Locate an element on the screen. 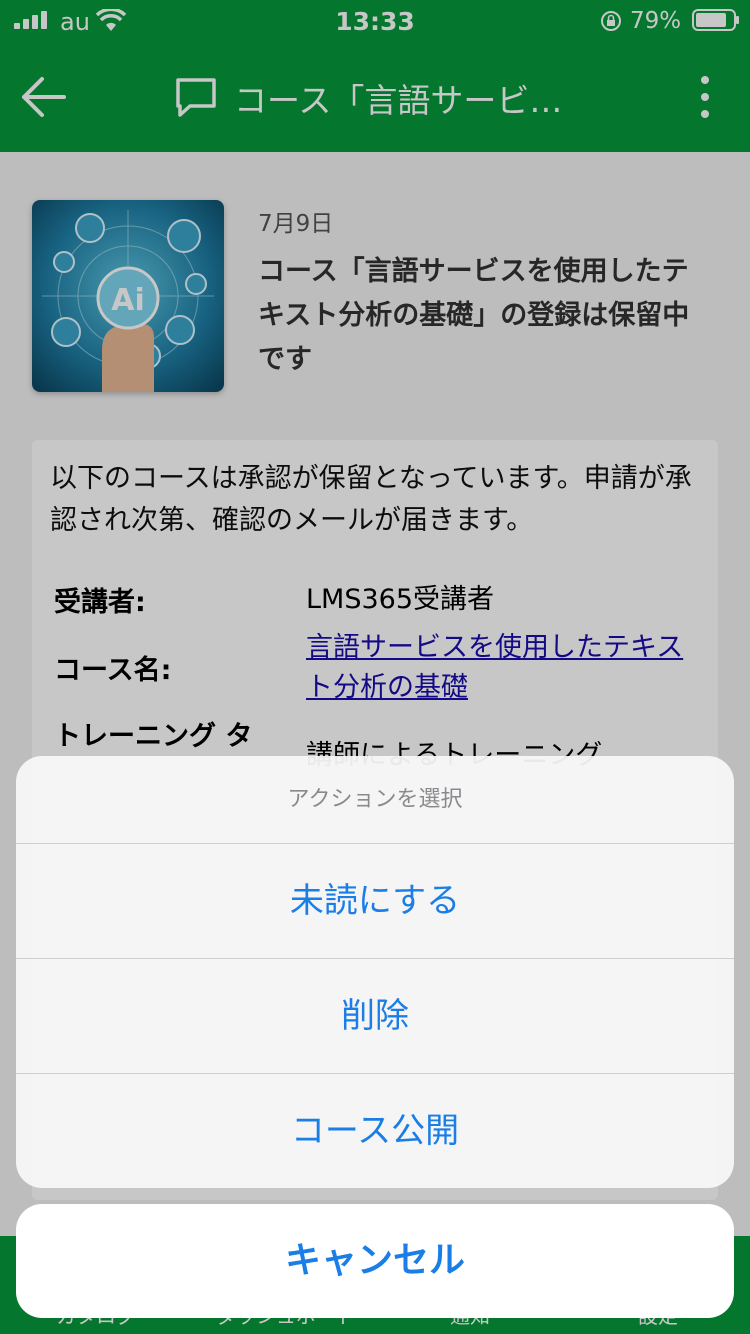  cancel-button: キャンセル is located at coordinates (375, 1261).